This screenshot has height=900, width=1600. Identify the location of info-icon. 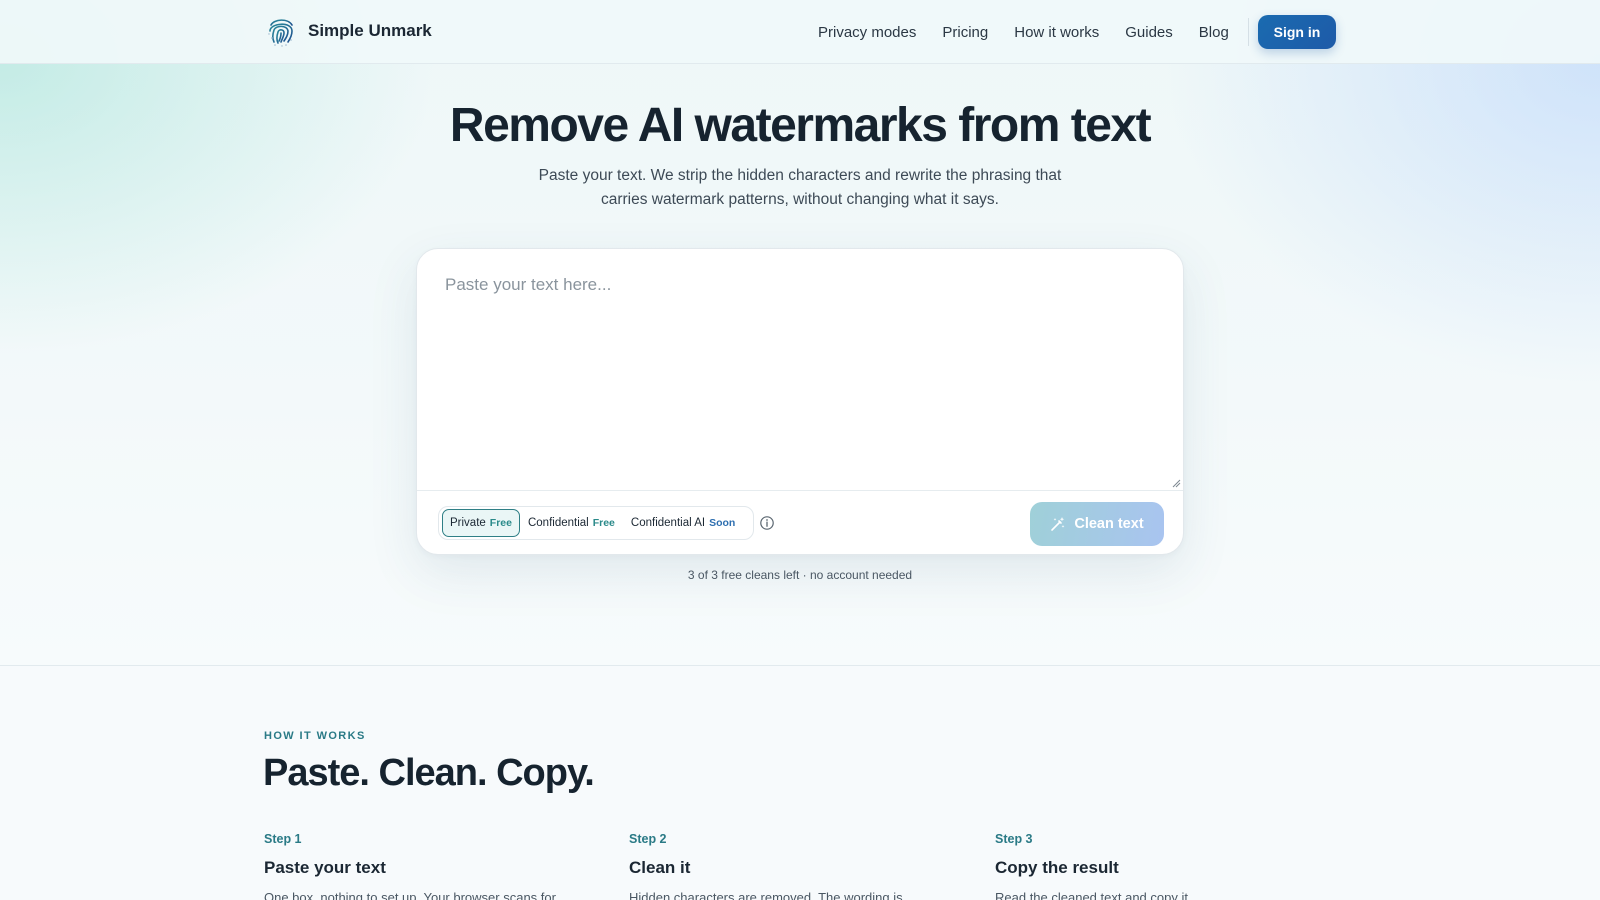
(767, 523).